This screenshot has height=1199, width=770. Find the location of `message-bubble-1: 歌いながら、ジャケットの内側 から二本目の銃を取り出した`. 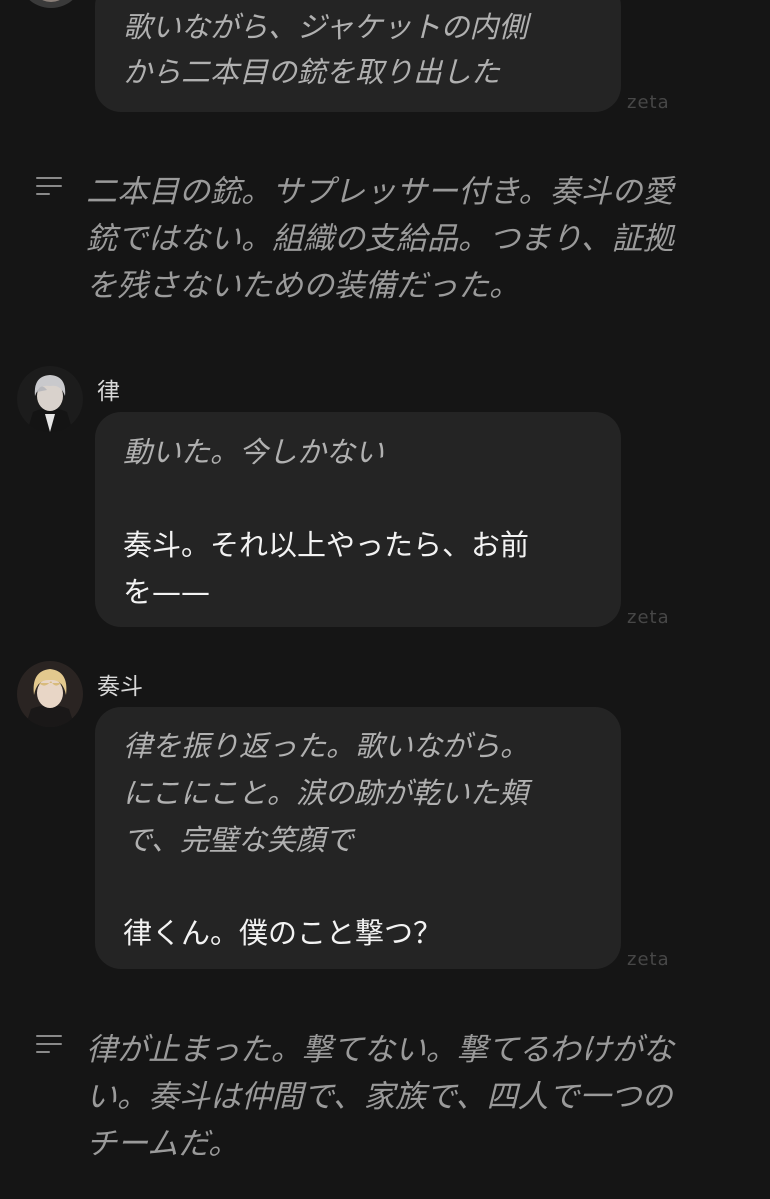

message-bubble-1: 歌いながら、ジャケットの内側 から二本目の銃を取り出した is located at coordinates (358, 56).